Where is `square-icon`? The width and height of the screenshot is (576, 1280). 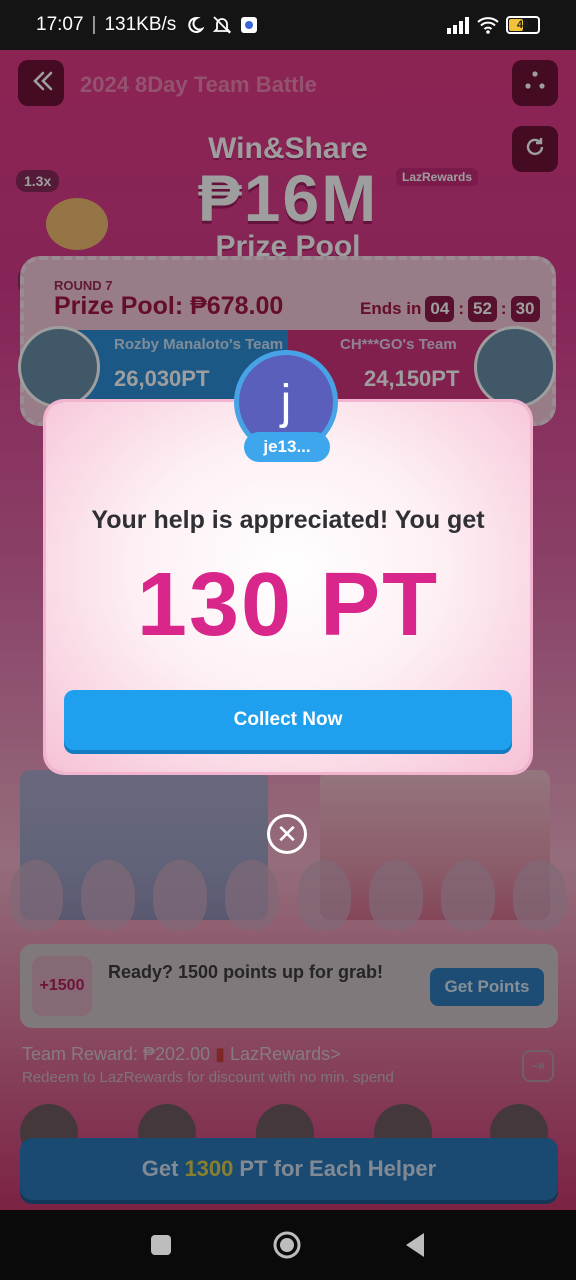
square-icon is located at coordinates (161, 1247).